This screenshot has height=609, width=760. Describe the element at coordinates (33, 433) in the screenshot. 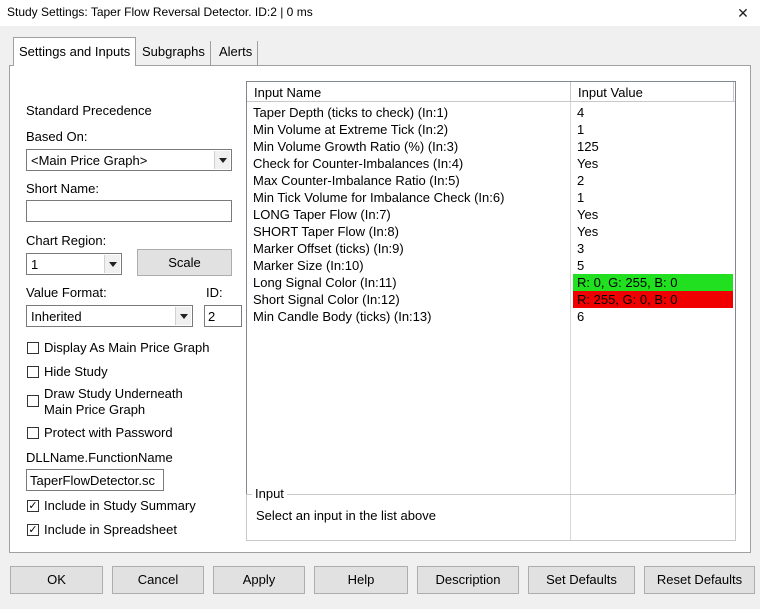

I see `protect-with-password-checkbox` at that location.